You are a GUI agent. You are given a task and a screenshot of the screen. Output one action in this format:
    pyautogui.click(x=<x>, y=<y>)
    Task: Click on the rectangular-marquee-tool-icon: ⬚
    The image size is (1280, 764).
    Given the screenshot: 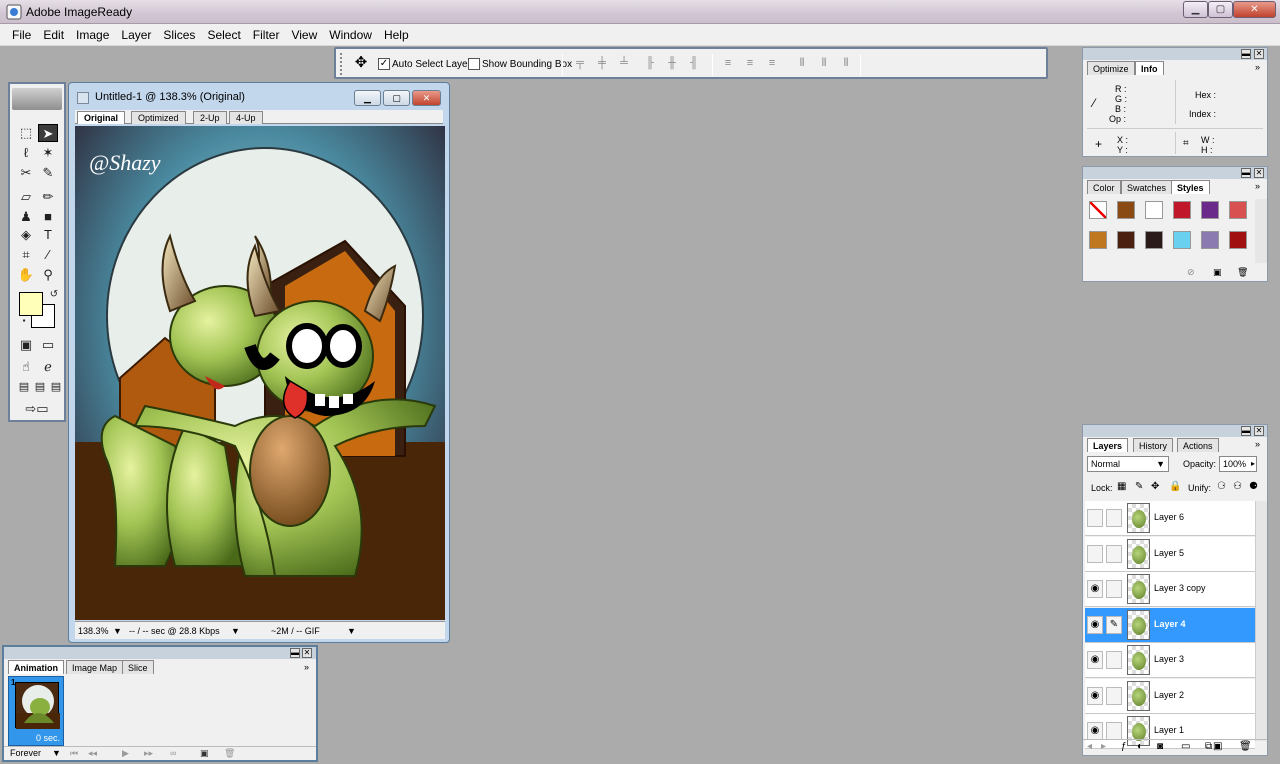 What is the action you would take?
    pyautogui.click(x=26, y=133)
    